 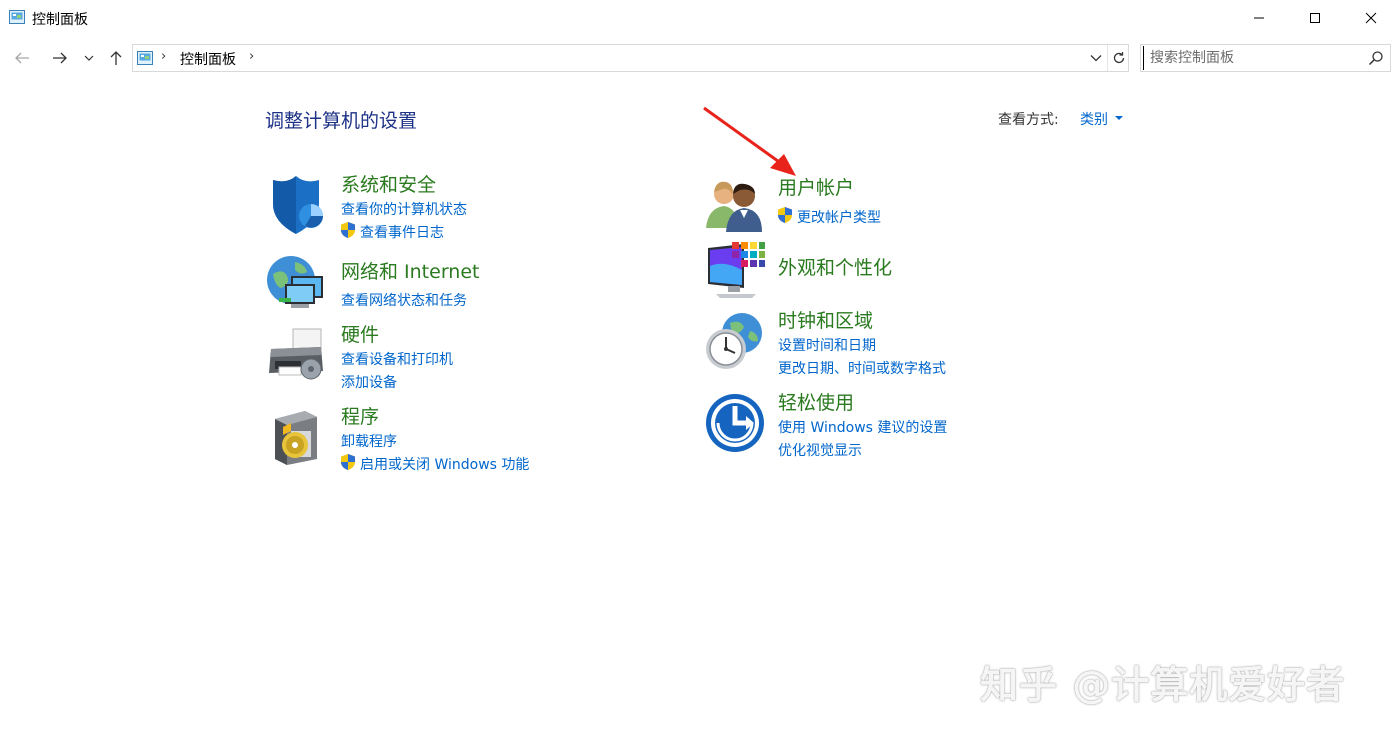 I want to click on maximize-icon, so click(x=1315, y=18).